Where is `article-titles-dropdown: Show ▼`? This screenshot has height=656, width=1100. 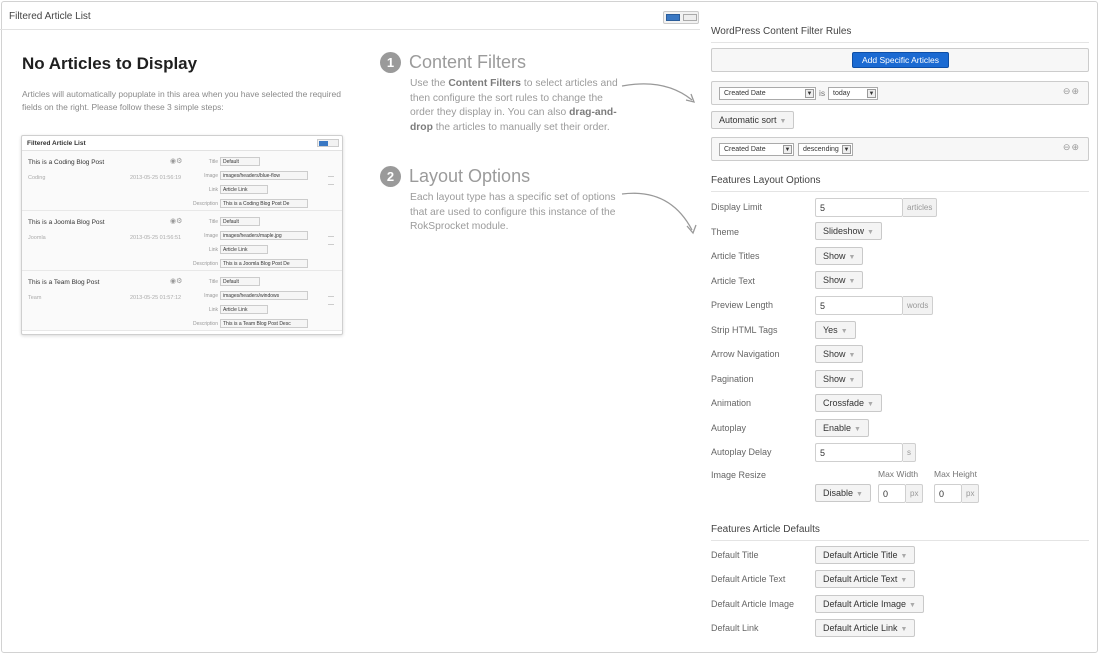 article-titles-dropdown: Show ▼ is located at coordinates (839, 256).